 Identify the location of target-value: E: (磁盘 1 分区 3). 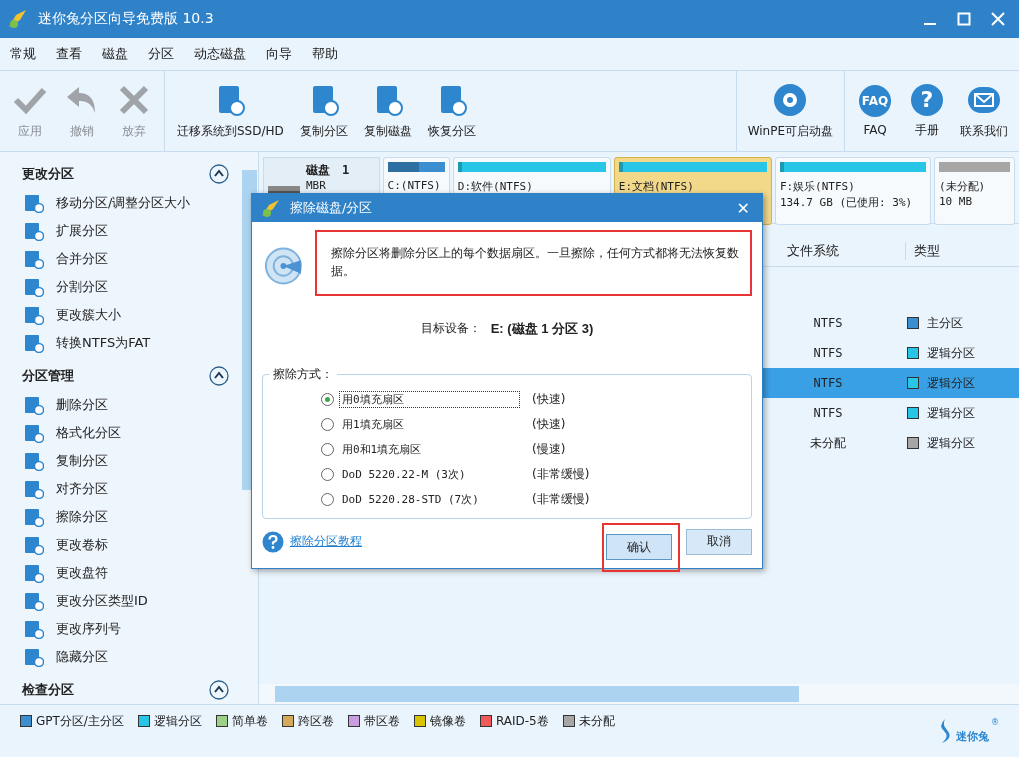
(542, 329).